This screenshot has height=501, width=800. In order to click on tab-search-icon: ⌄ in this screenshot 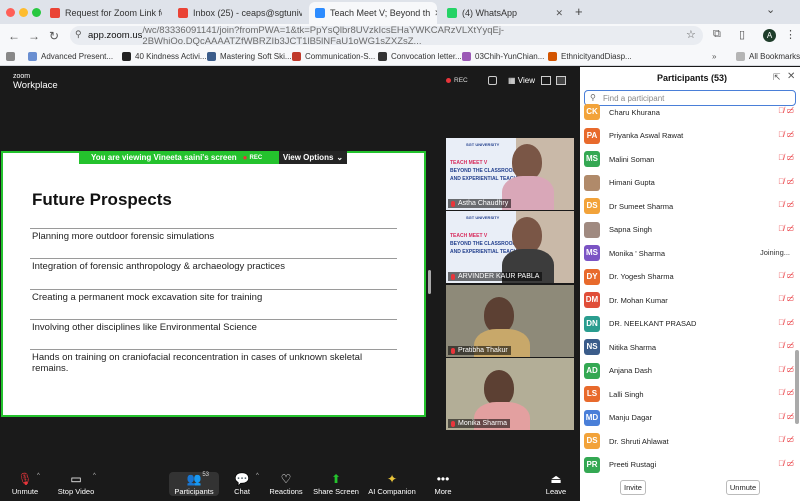, I will do `click(770, 9)`.